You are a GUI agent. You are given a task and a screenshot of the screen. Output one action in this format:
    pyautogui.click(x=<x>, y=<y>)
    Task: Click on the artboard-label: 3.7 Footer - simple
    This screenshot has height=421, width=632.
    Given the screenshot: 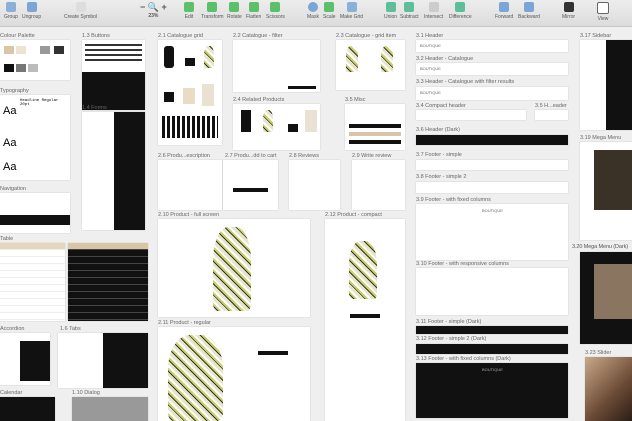 What is the action you would take?
    pyautogui.click(x=439, y=155)
    